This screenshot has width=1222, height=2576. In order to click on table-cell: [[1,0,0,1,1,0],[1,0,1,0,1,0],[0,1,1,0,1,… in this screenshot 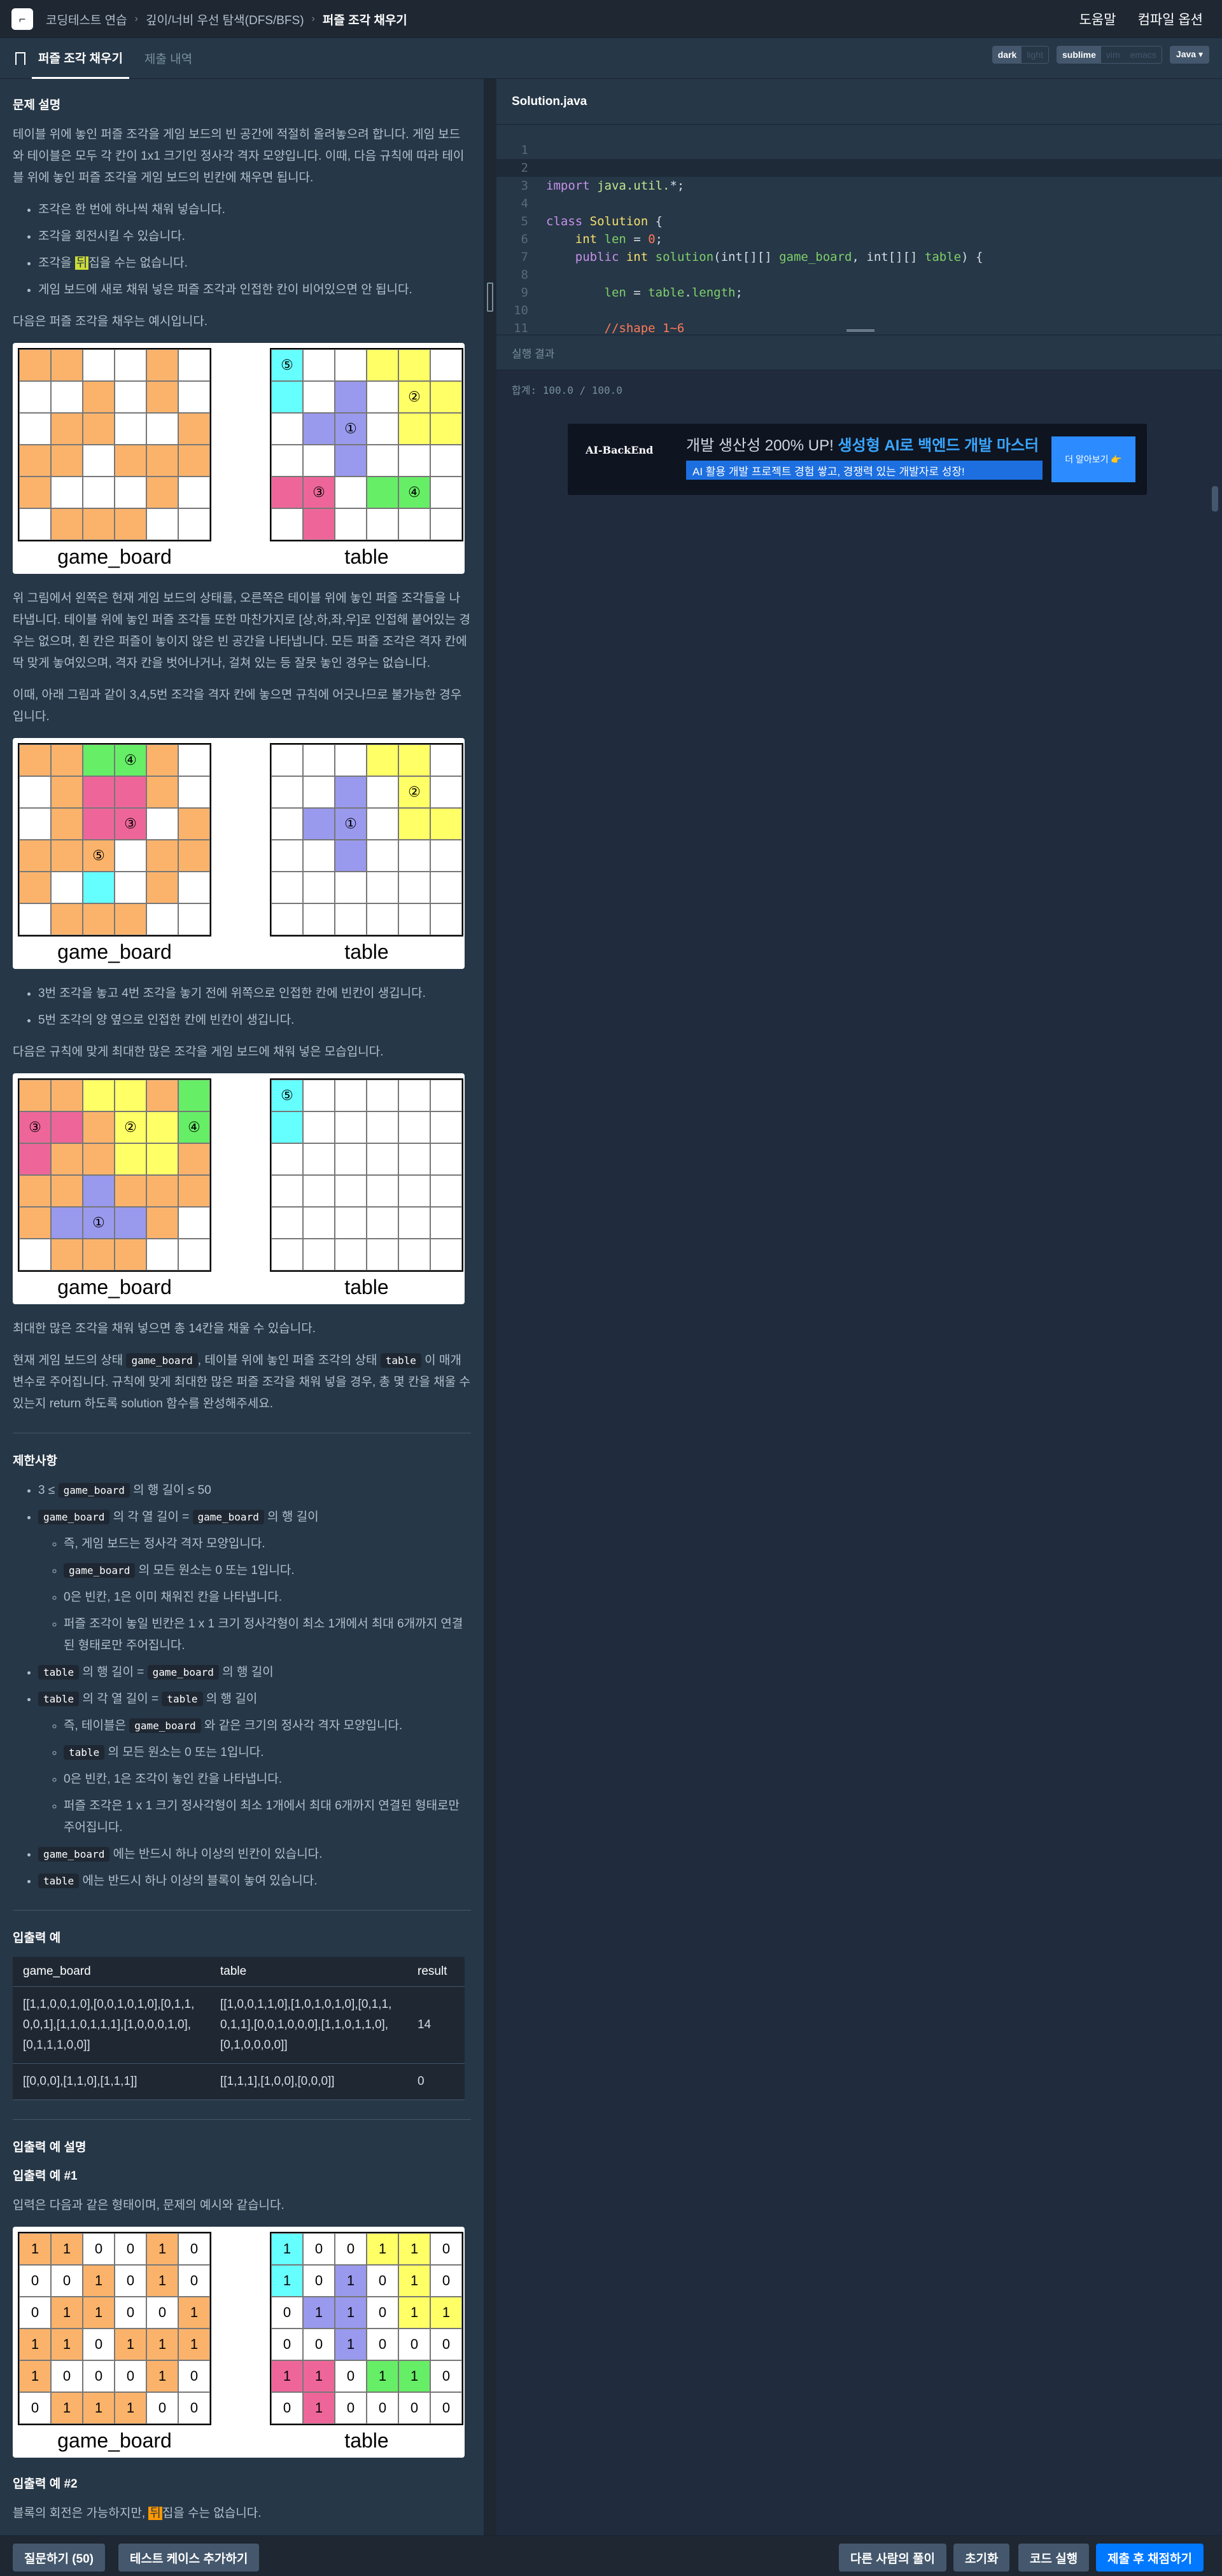, I will do `click(308, 2025)`.